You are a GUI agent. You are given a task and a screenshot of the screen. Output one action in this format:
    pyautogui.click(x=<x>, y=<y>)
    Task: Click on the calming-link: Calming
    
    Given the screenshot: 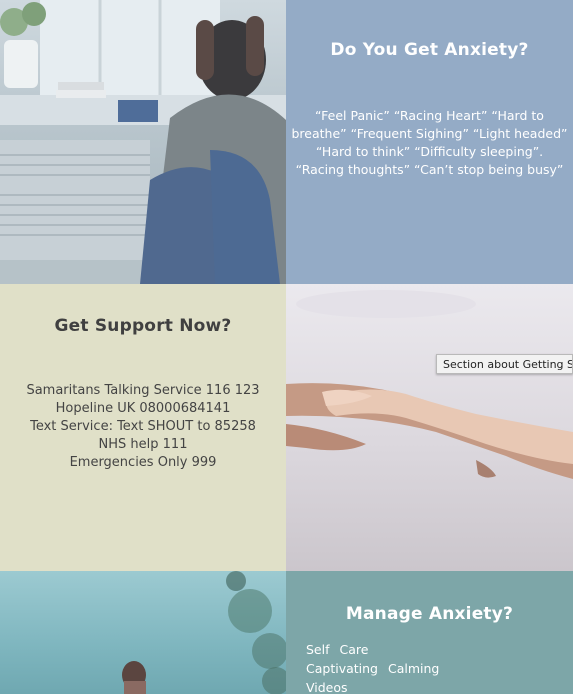 What is the action you would take?
    pyautogui.click(x=413, y=668)
    